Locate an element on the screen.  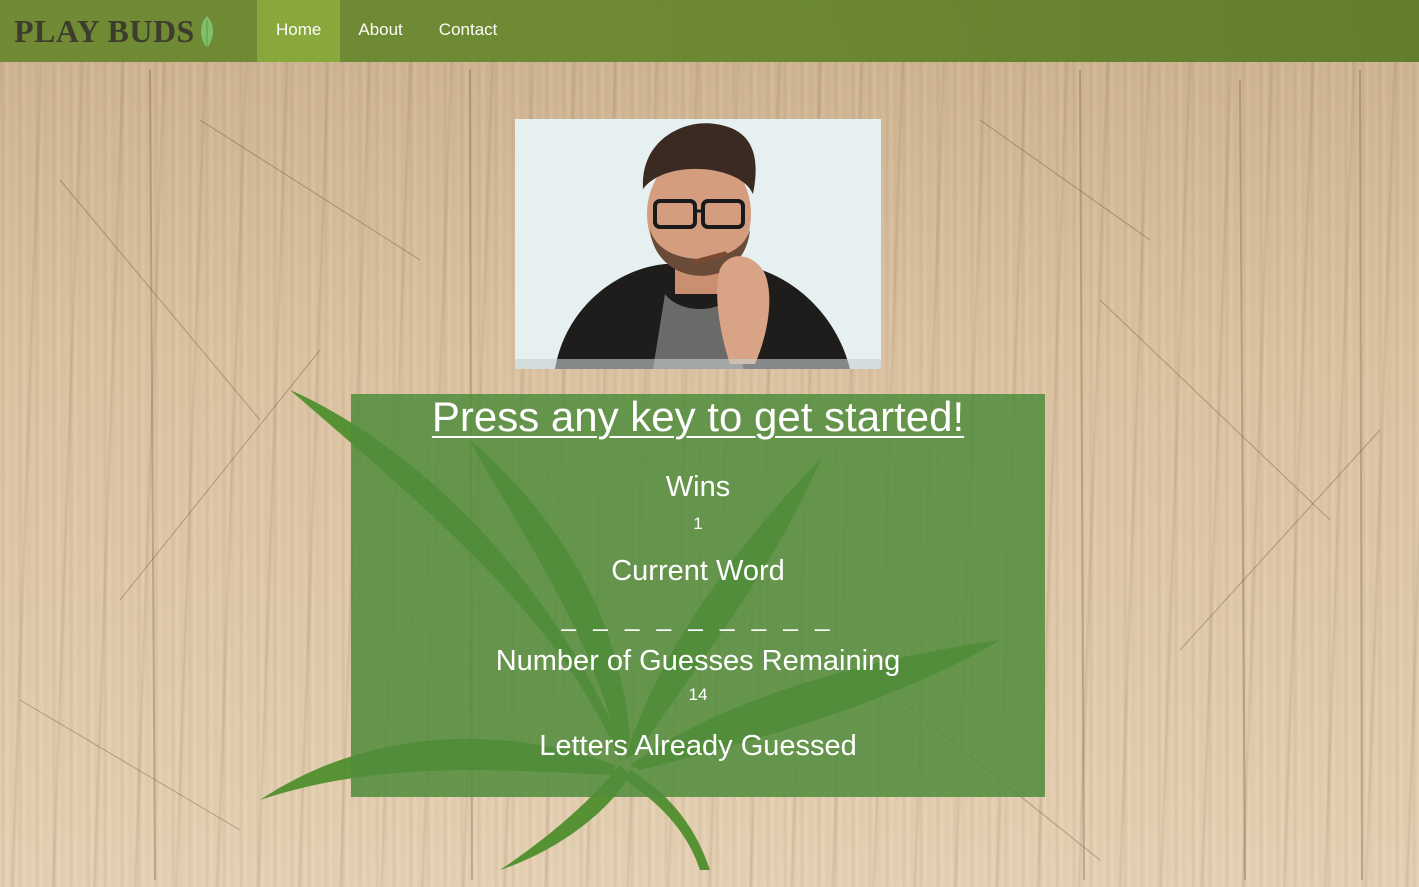
current-word-label: Current Word is located at coordinates (698, 571).